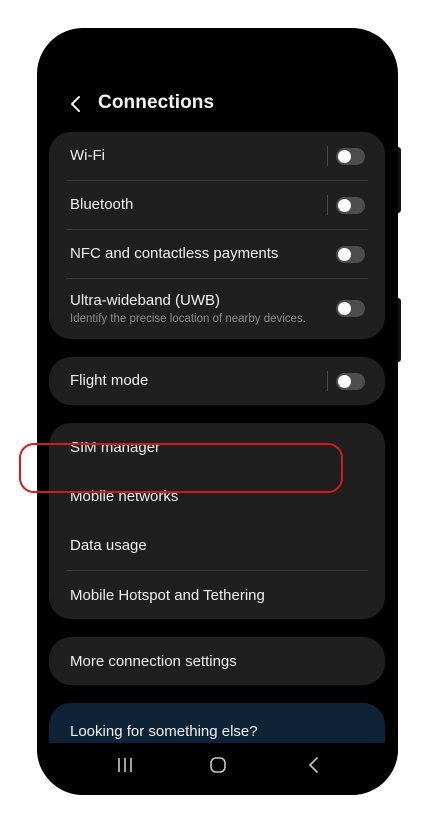 This screenshot has width=432, height=820. I want to click on sim-manager-row: SIM manager, so click(217, 447).